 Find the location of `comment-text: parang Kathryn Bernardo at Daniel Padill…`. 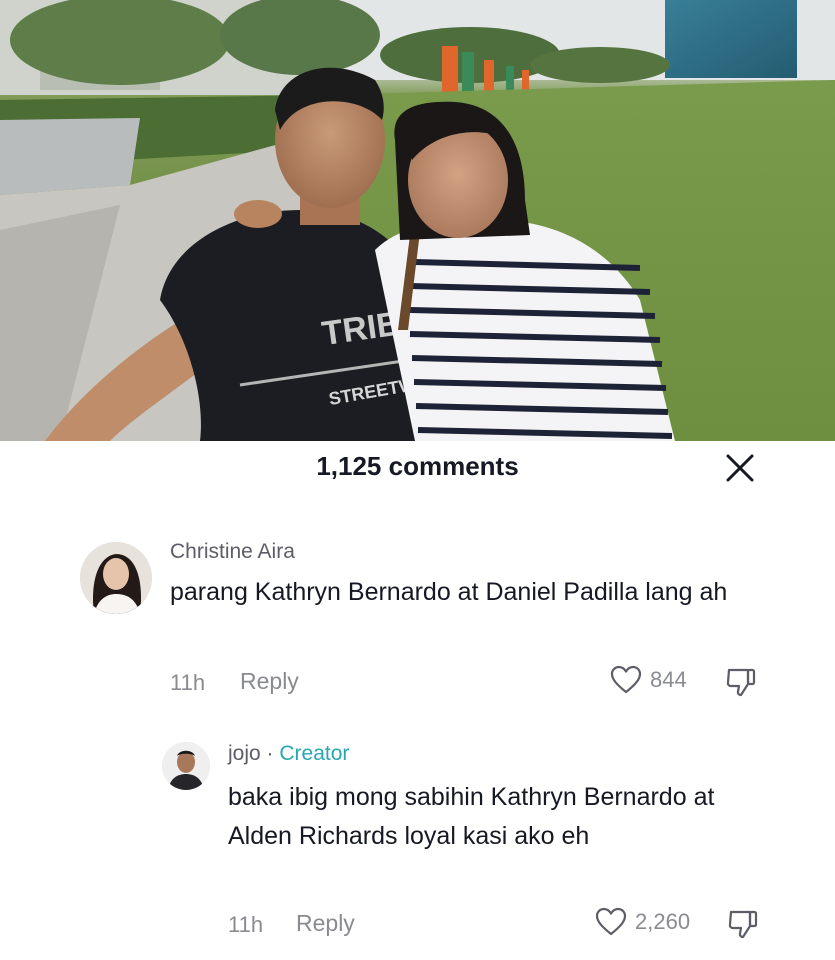

comment-text: parang Kathryn Bernardo at Daniel Padill… is located at coordinates (449, 592).